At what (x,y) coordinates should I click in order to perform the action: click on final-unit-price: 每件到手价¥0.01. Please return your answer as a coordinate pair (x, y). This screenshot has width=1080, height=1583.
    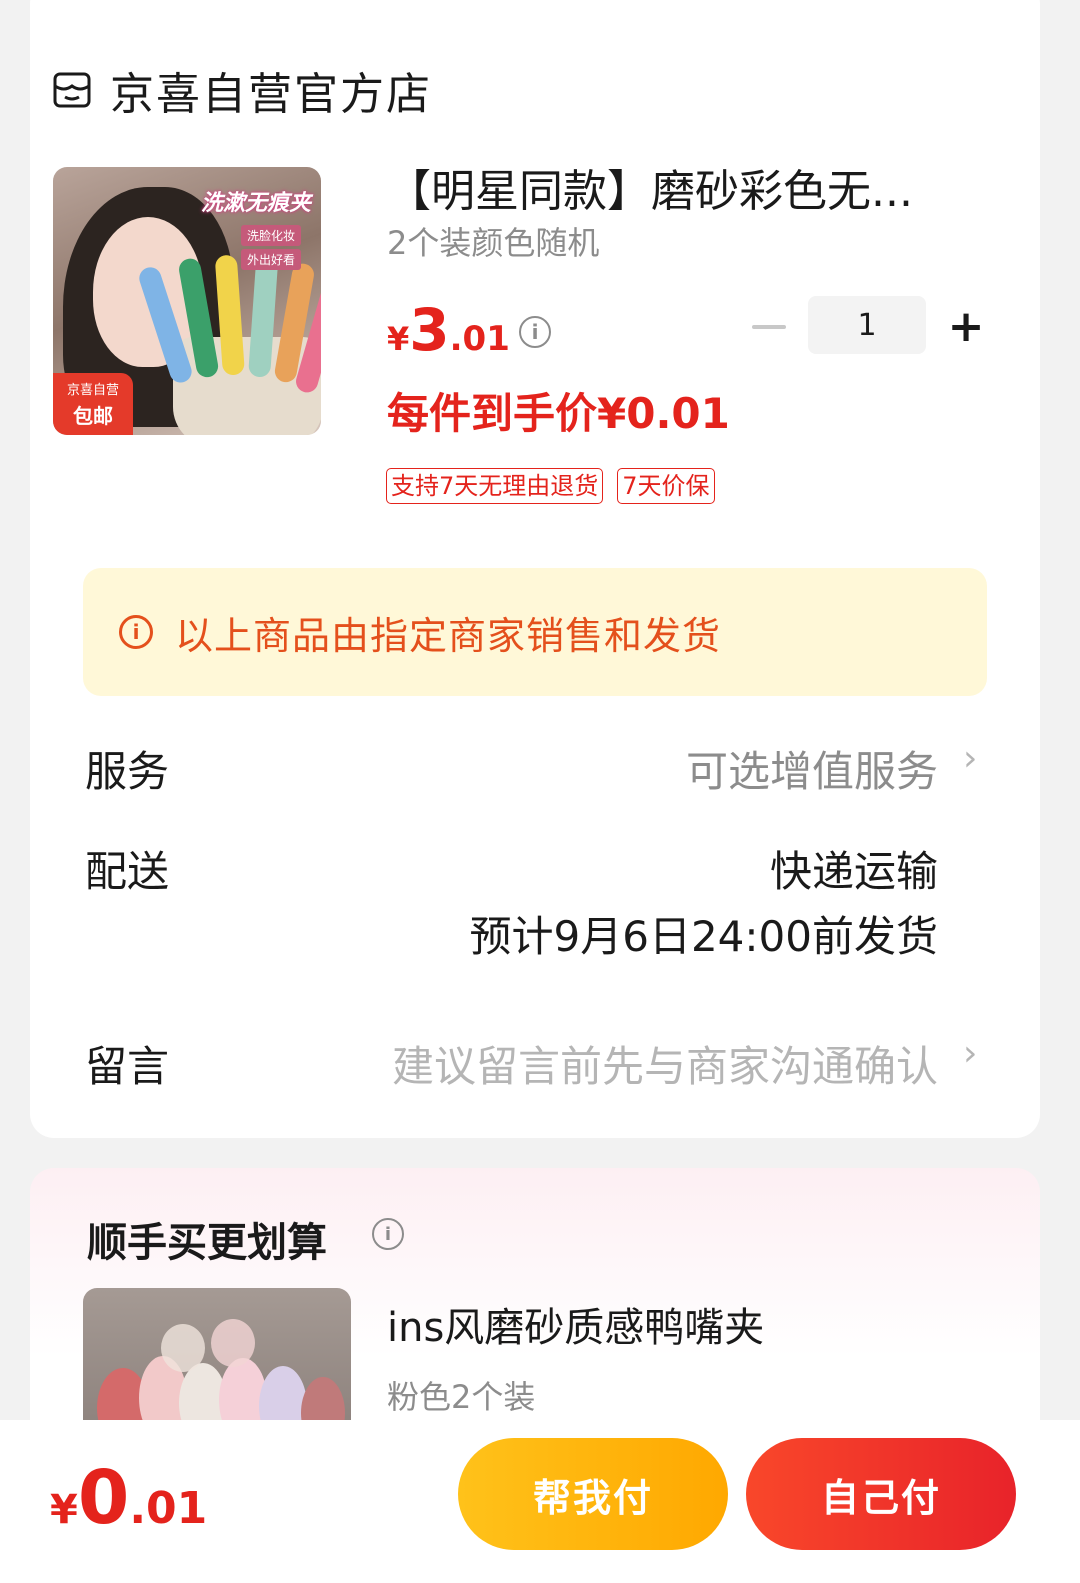
    Looking at the image, I should click on (558, 413).